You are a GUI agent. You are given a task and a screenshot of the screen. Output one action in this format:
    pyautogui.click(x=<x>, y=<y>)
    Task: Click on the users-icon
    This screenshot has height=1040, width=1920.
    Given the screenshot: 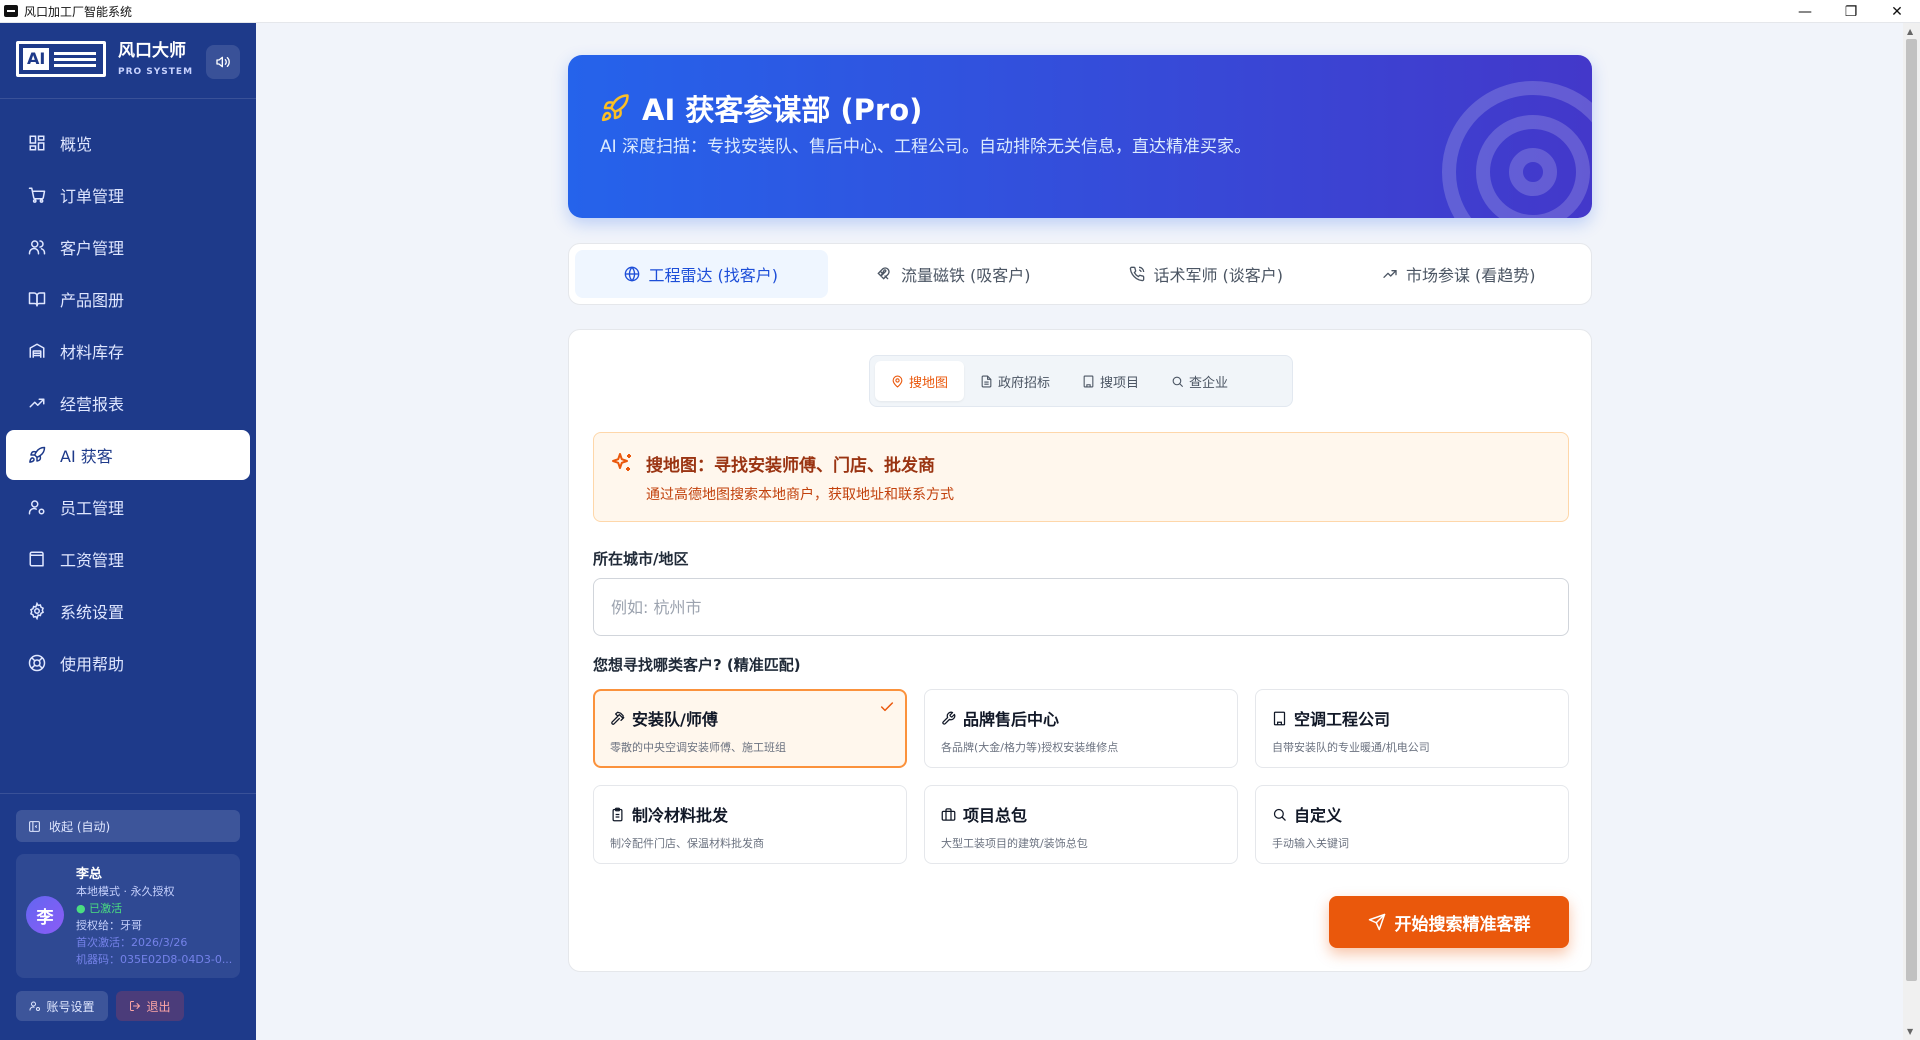 What is the action you would take?
    pyautogui.click(x=37, y=247)
    